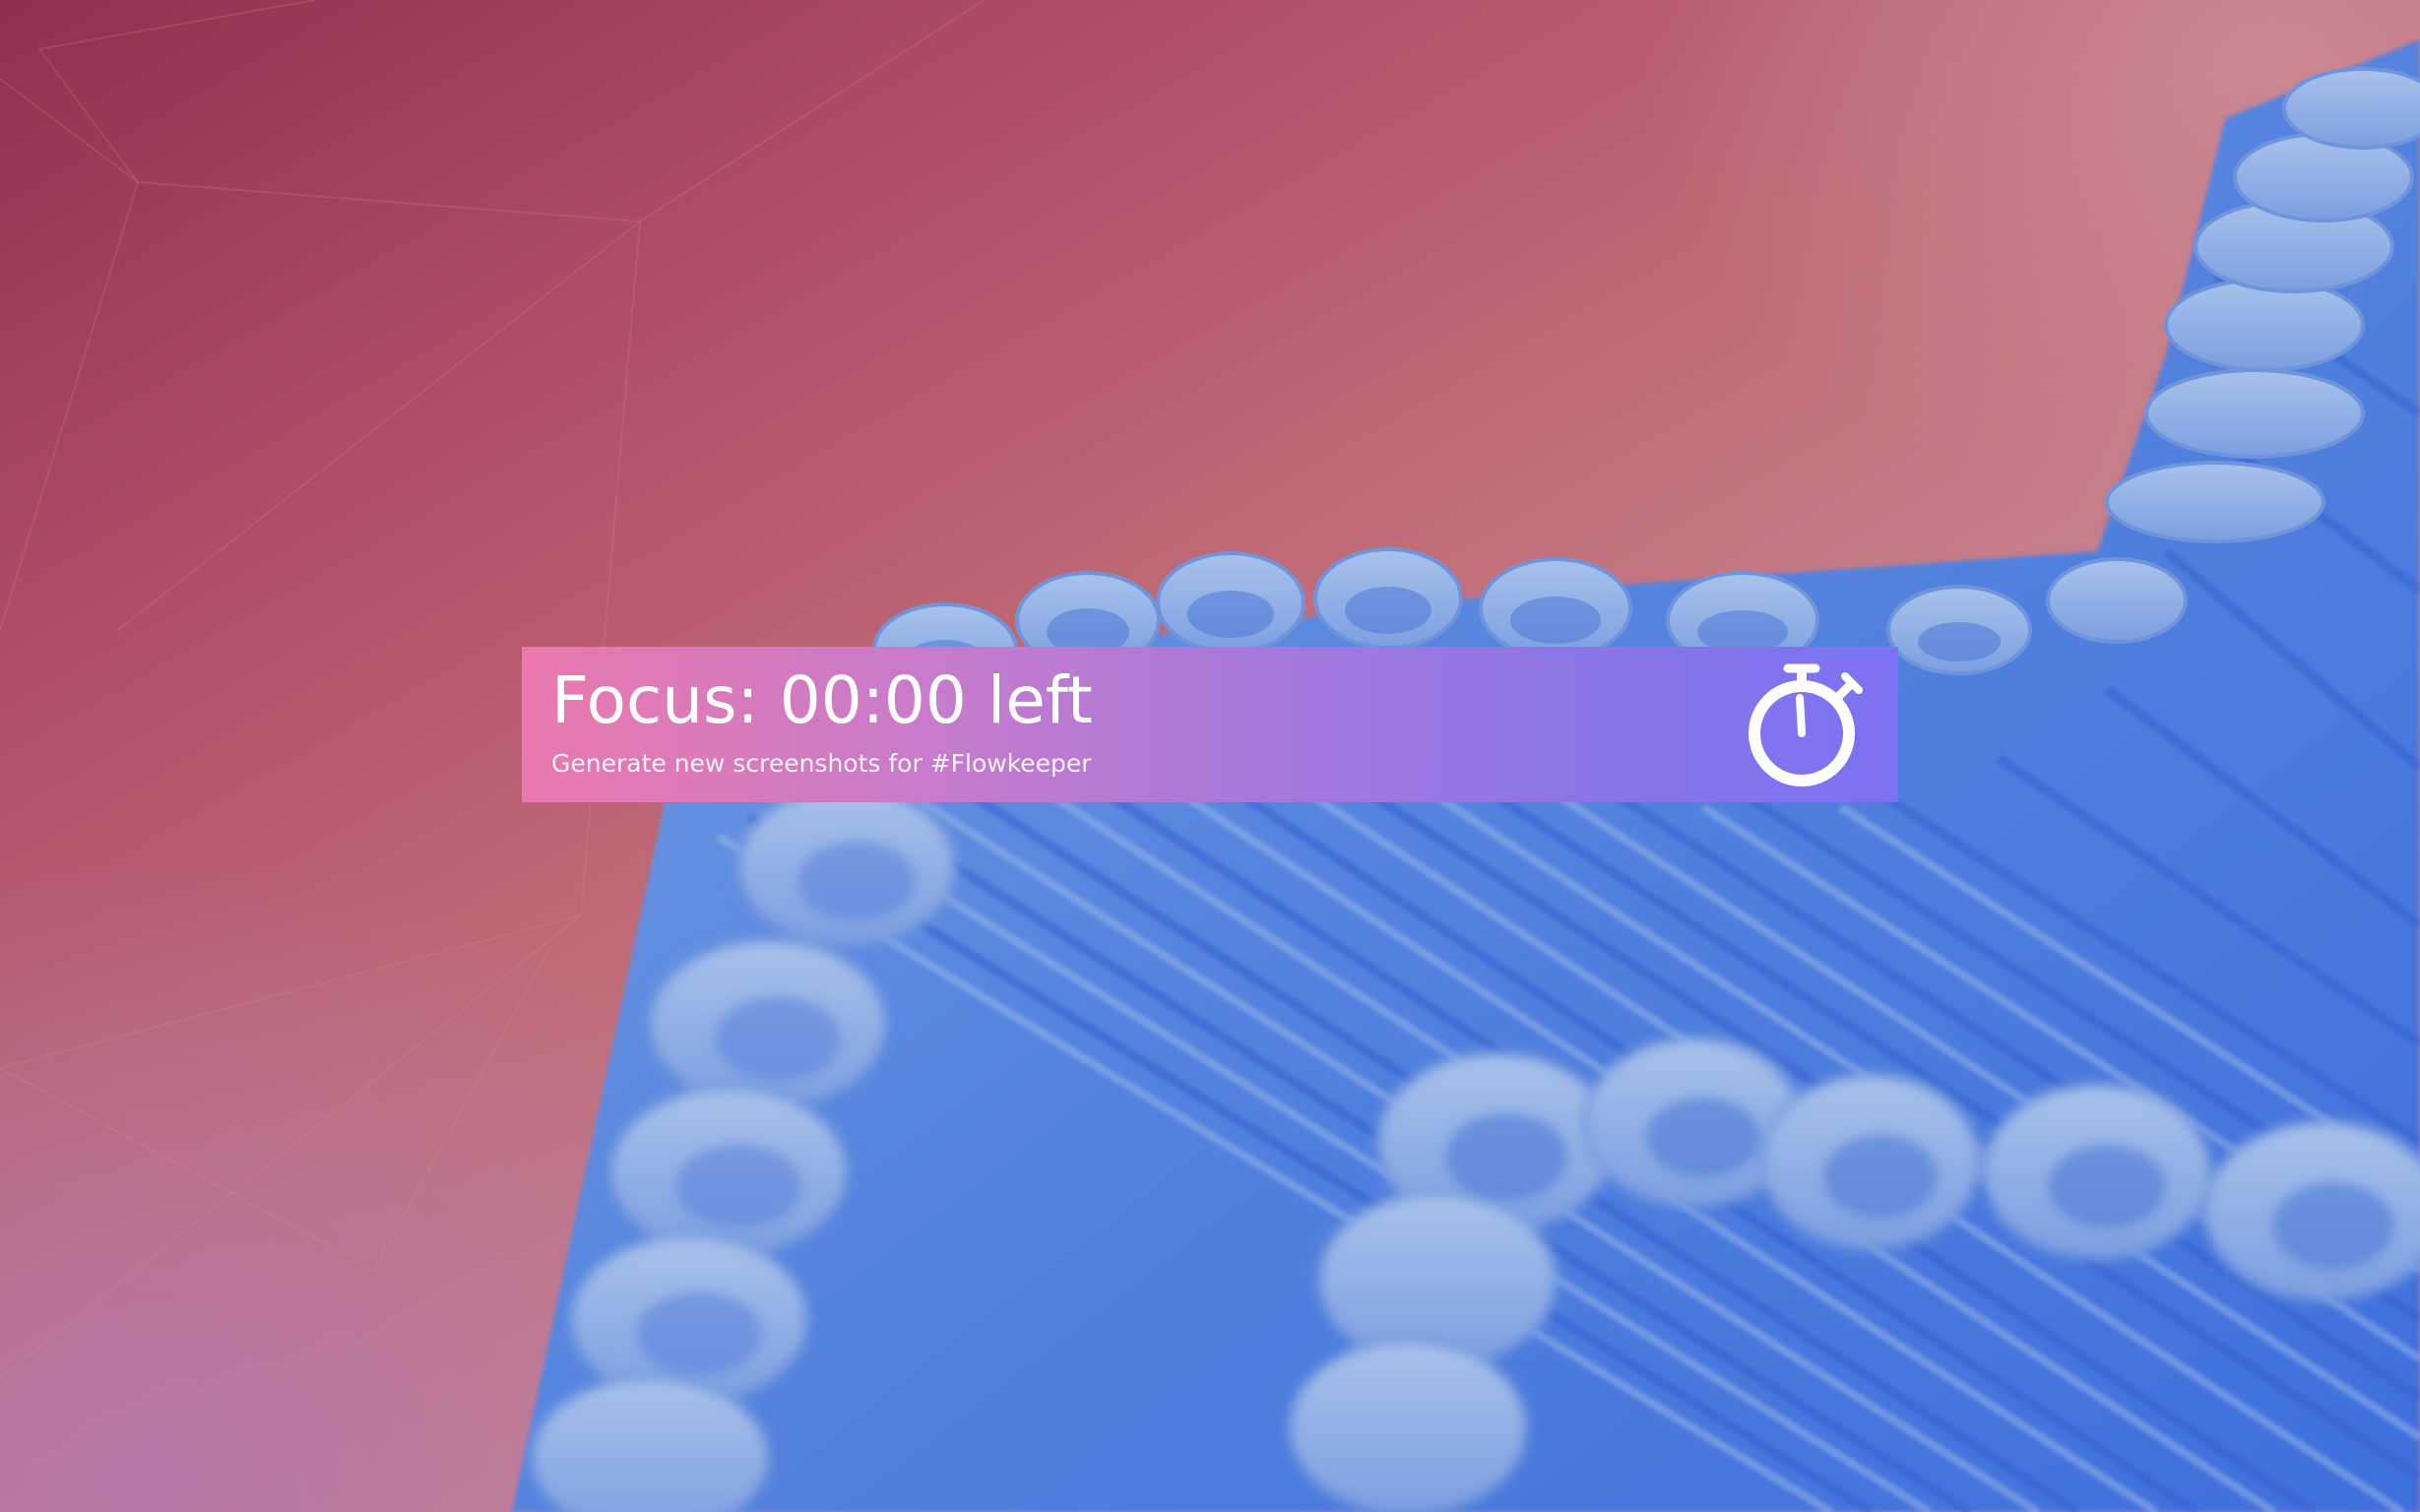 The image size is (2420, 1512). I want to click on stopwatch-icon, so click(1808, 724).